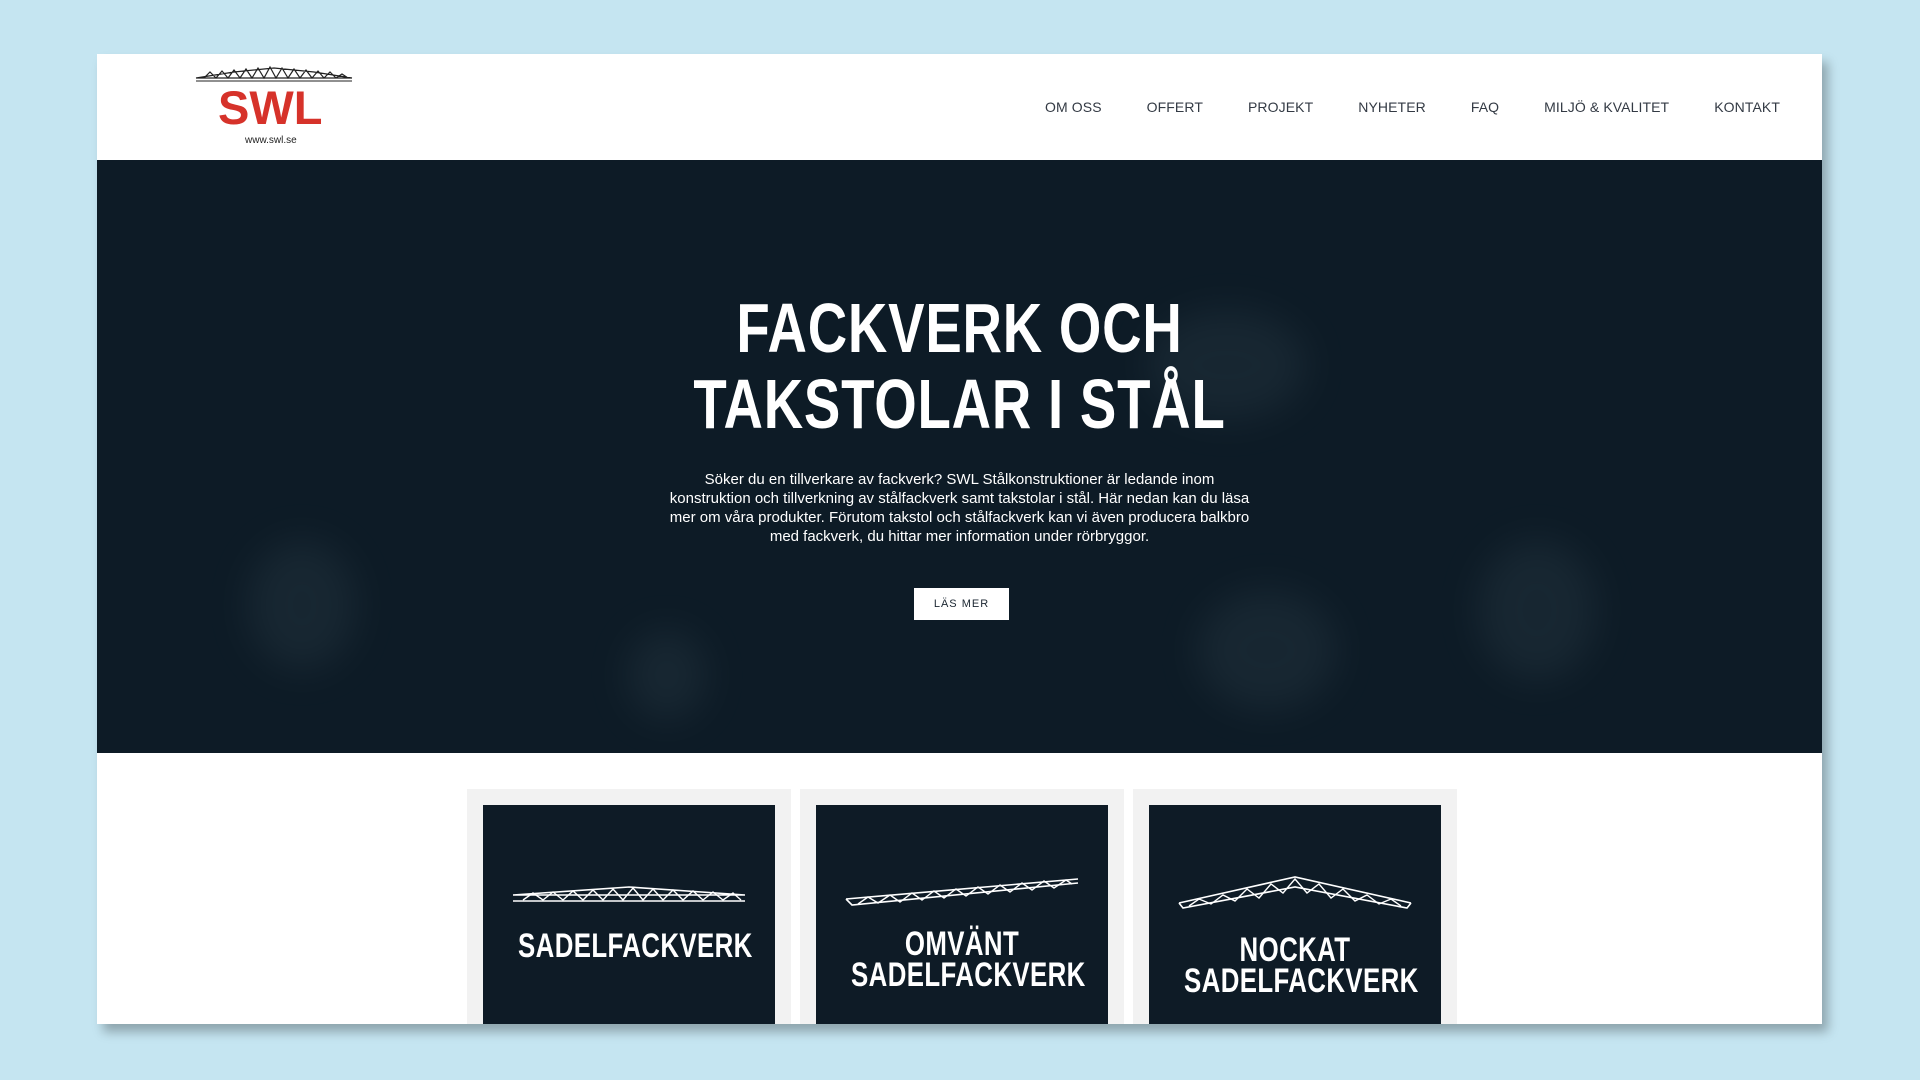 This screenshot has width=1920, height=1080. Describe the element at coordinates (961, 604) in the screenshot. I see `read-more-button: LÄS MER` at that location.